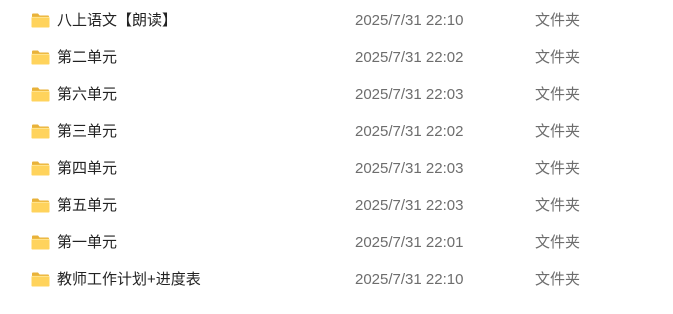 This screenshot has height=314, width=673. Describe the element at coordinates (336, 205) in the screenshot. I see `list-item: 第五单元 2025/7/31 22:03 文件夹` at that location.